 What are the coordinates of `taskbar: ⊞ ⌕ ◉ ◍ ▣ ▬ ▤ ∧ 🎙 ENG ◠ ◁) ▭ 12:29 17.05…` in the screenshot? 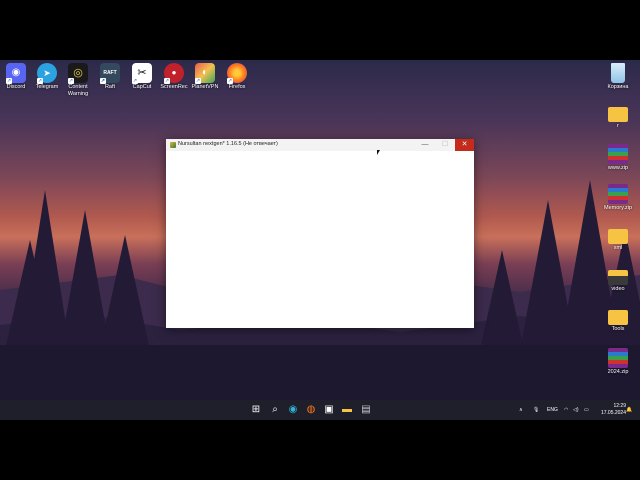 It's located at (320, 410).